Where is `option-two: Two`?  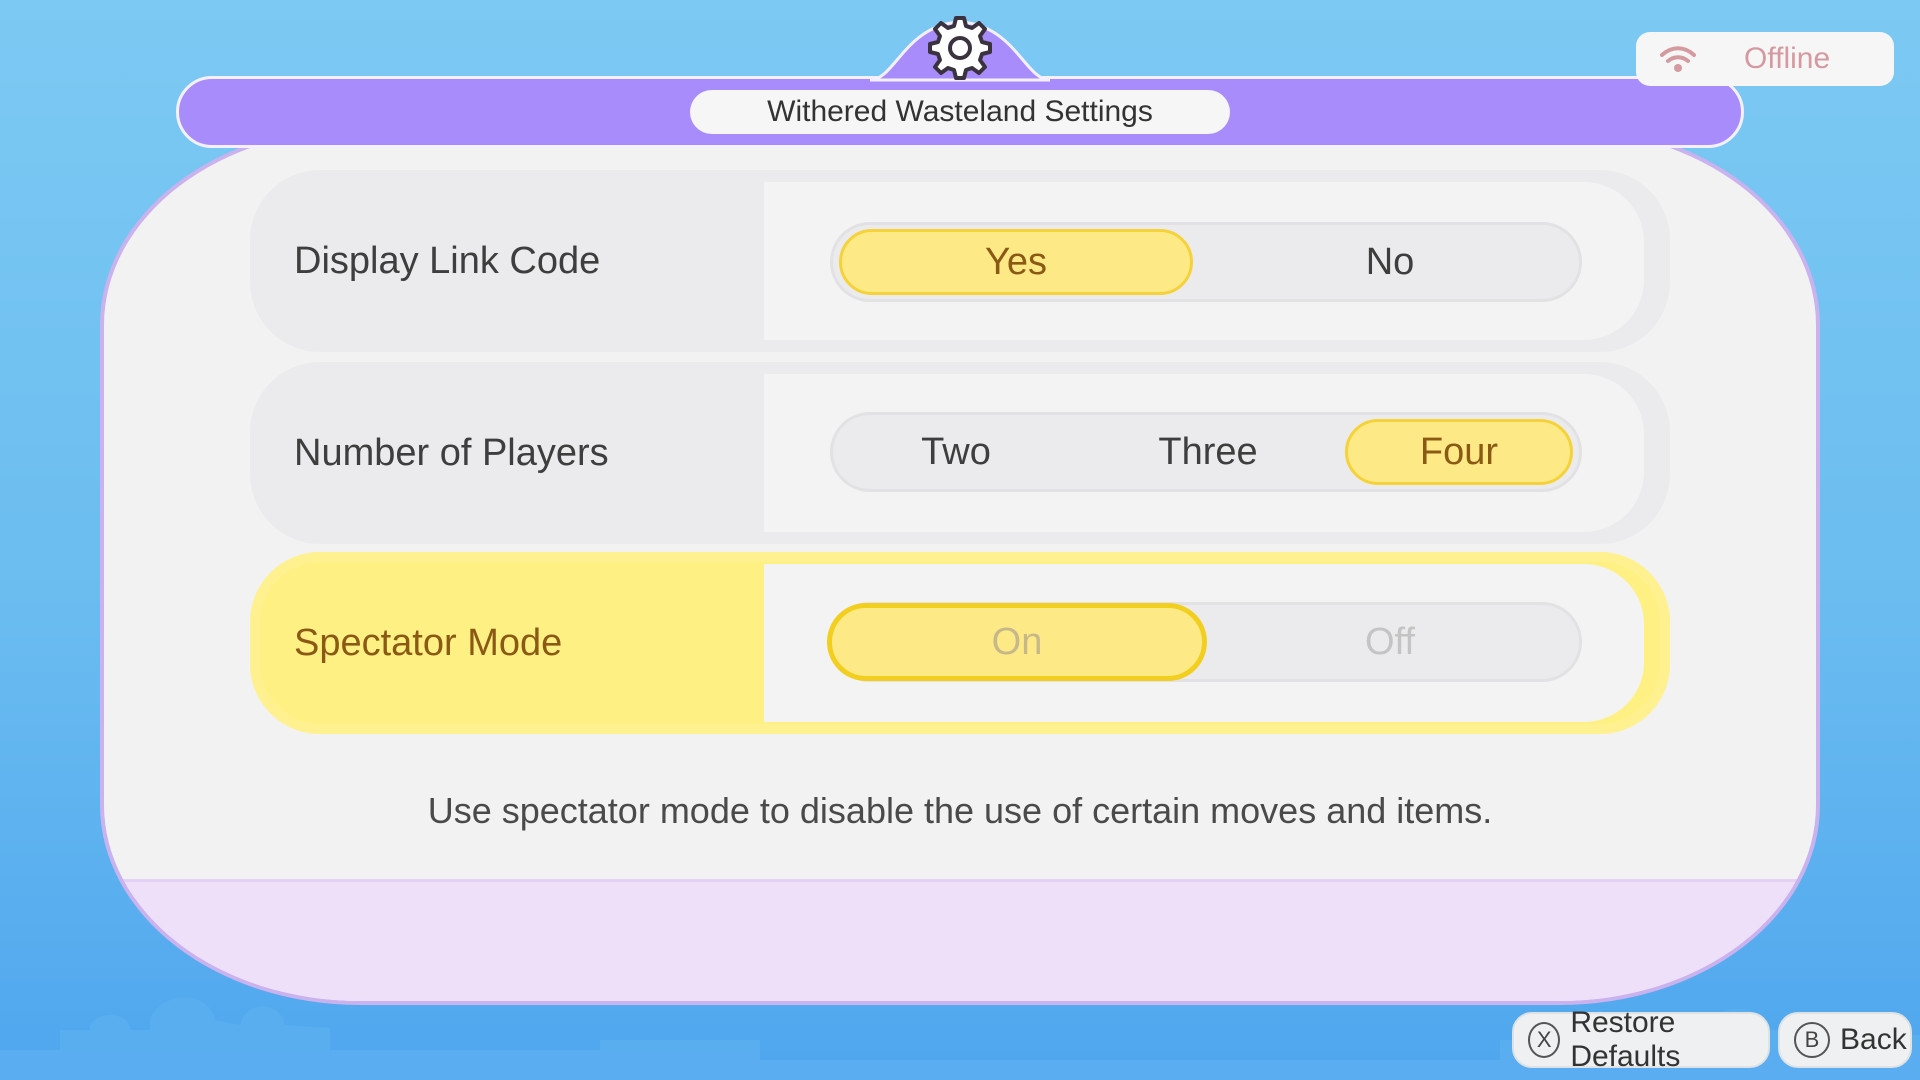
option-two: Two is located at coordinates (956, 452).